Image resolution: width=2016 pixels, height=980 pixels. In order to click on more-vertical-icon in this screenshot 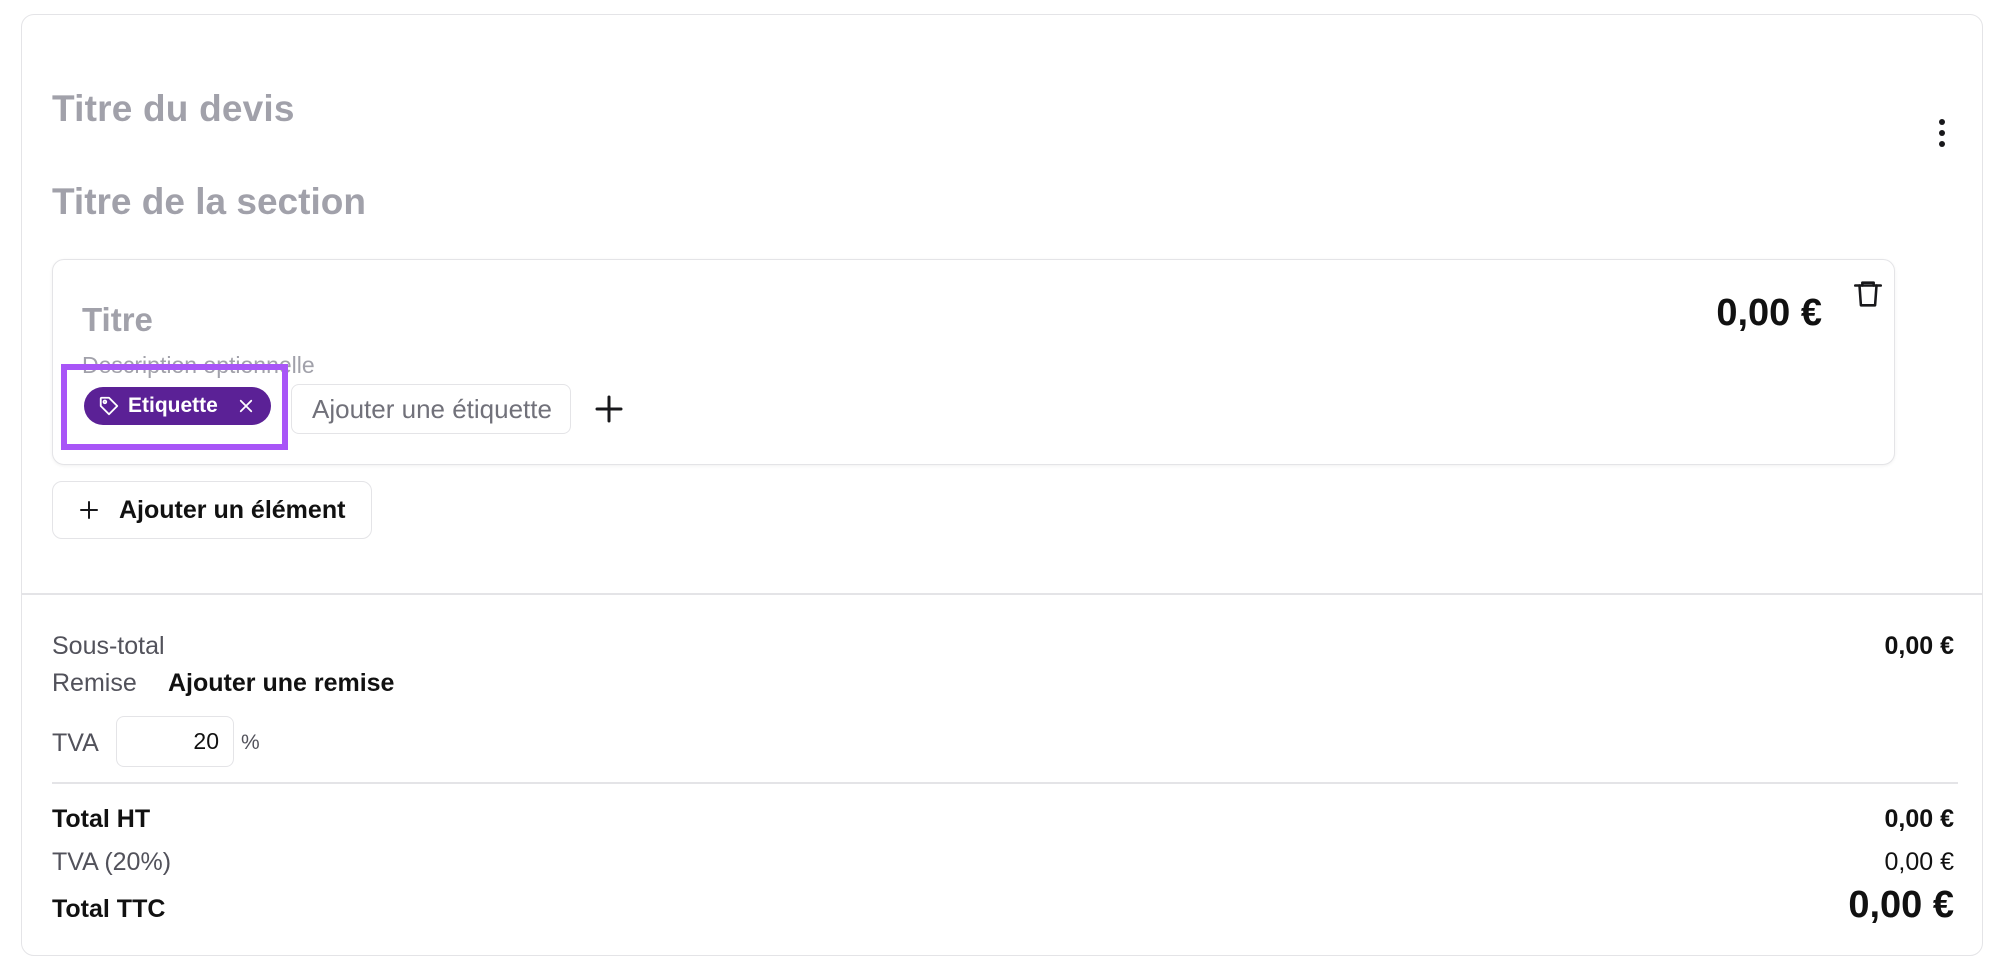, I will do `click(1942, 122)`.